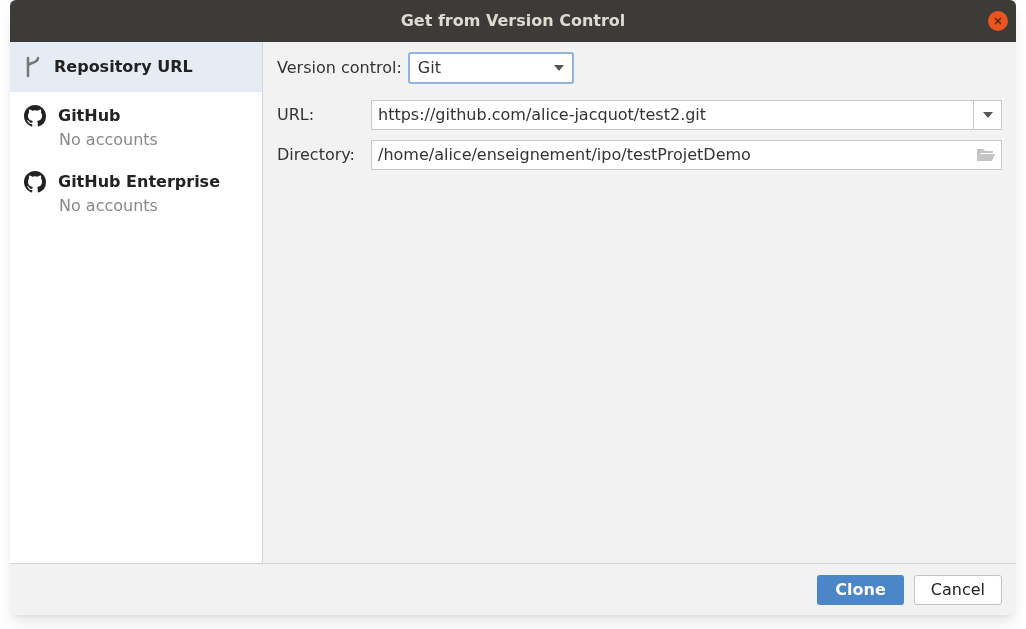 The height and width of the screenshot is (629, 1026). I want to click on field-label: Directory:, so click(316, 155).